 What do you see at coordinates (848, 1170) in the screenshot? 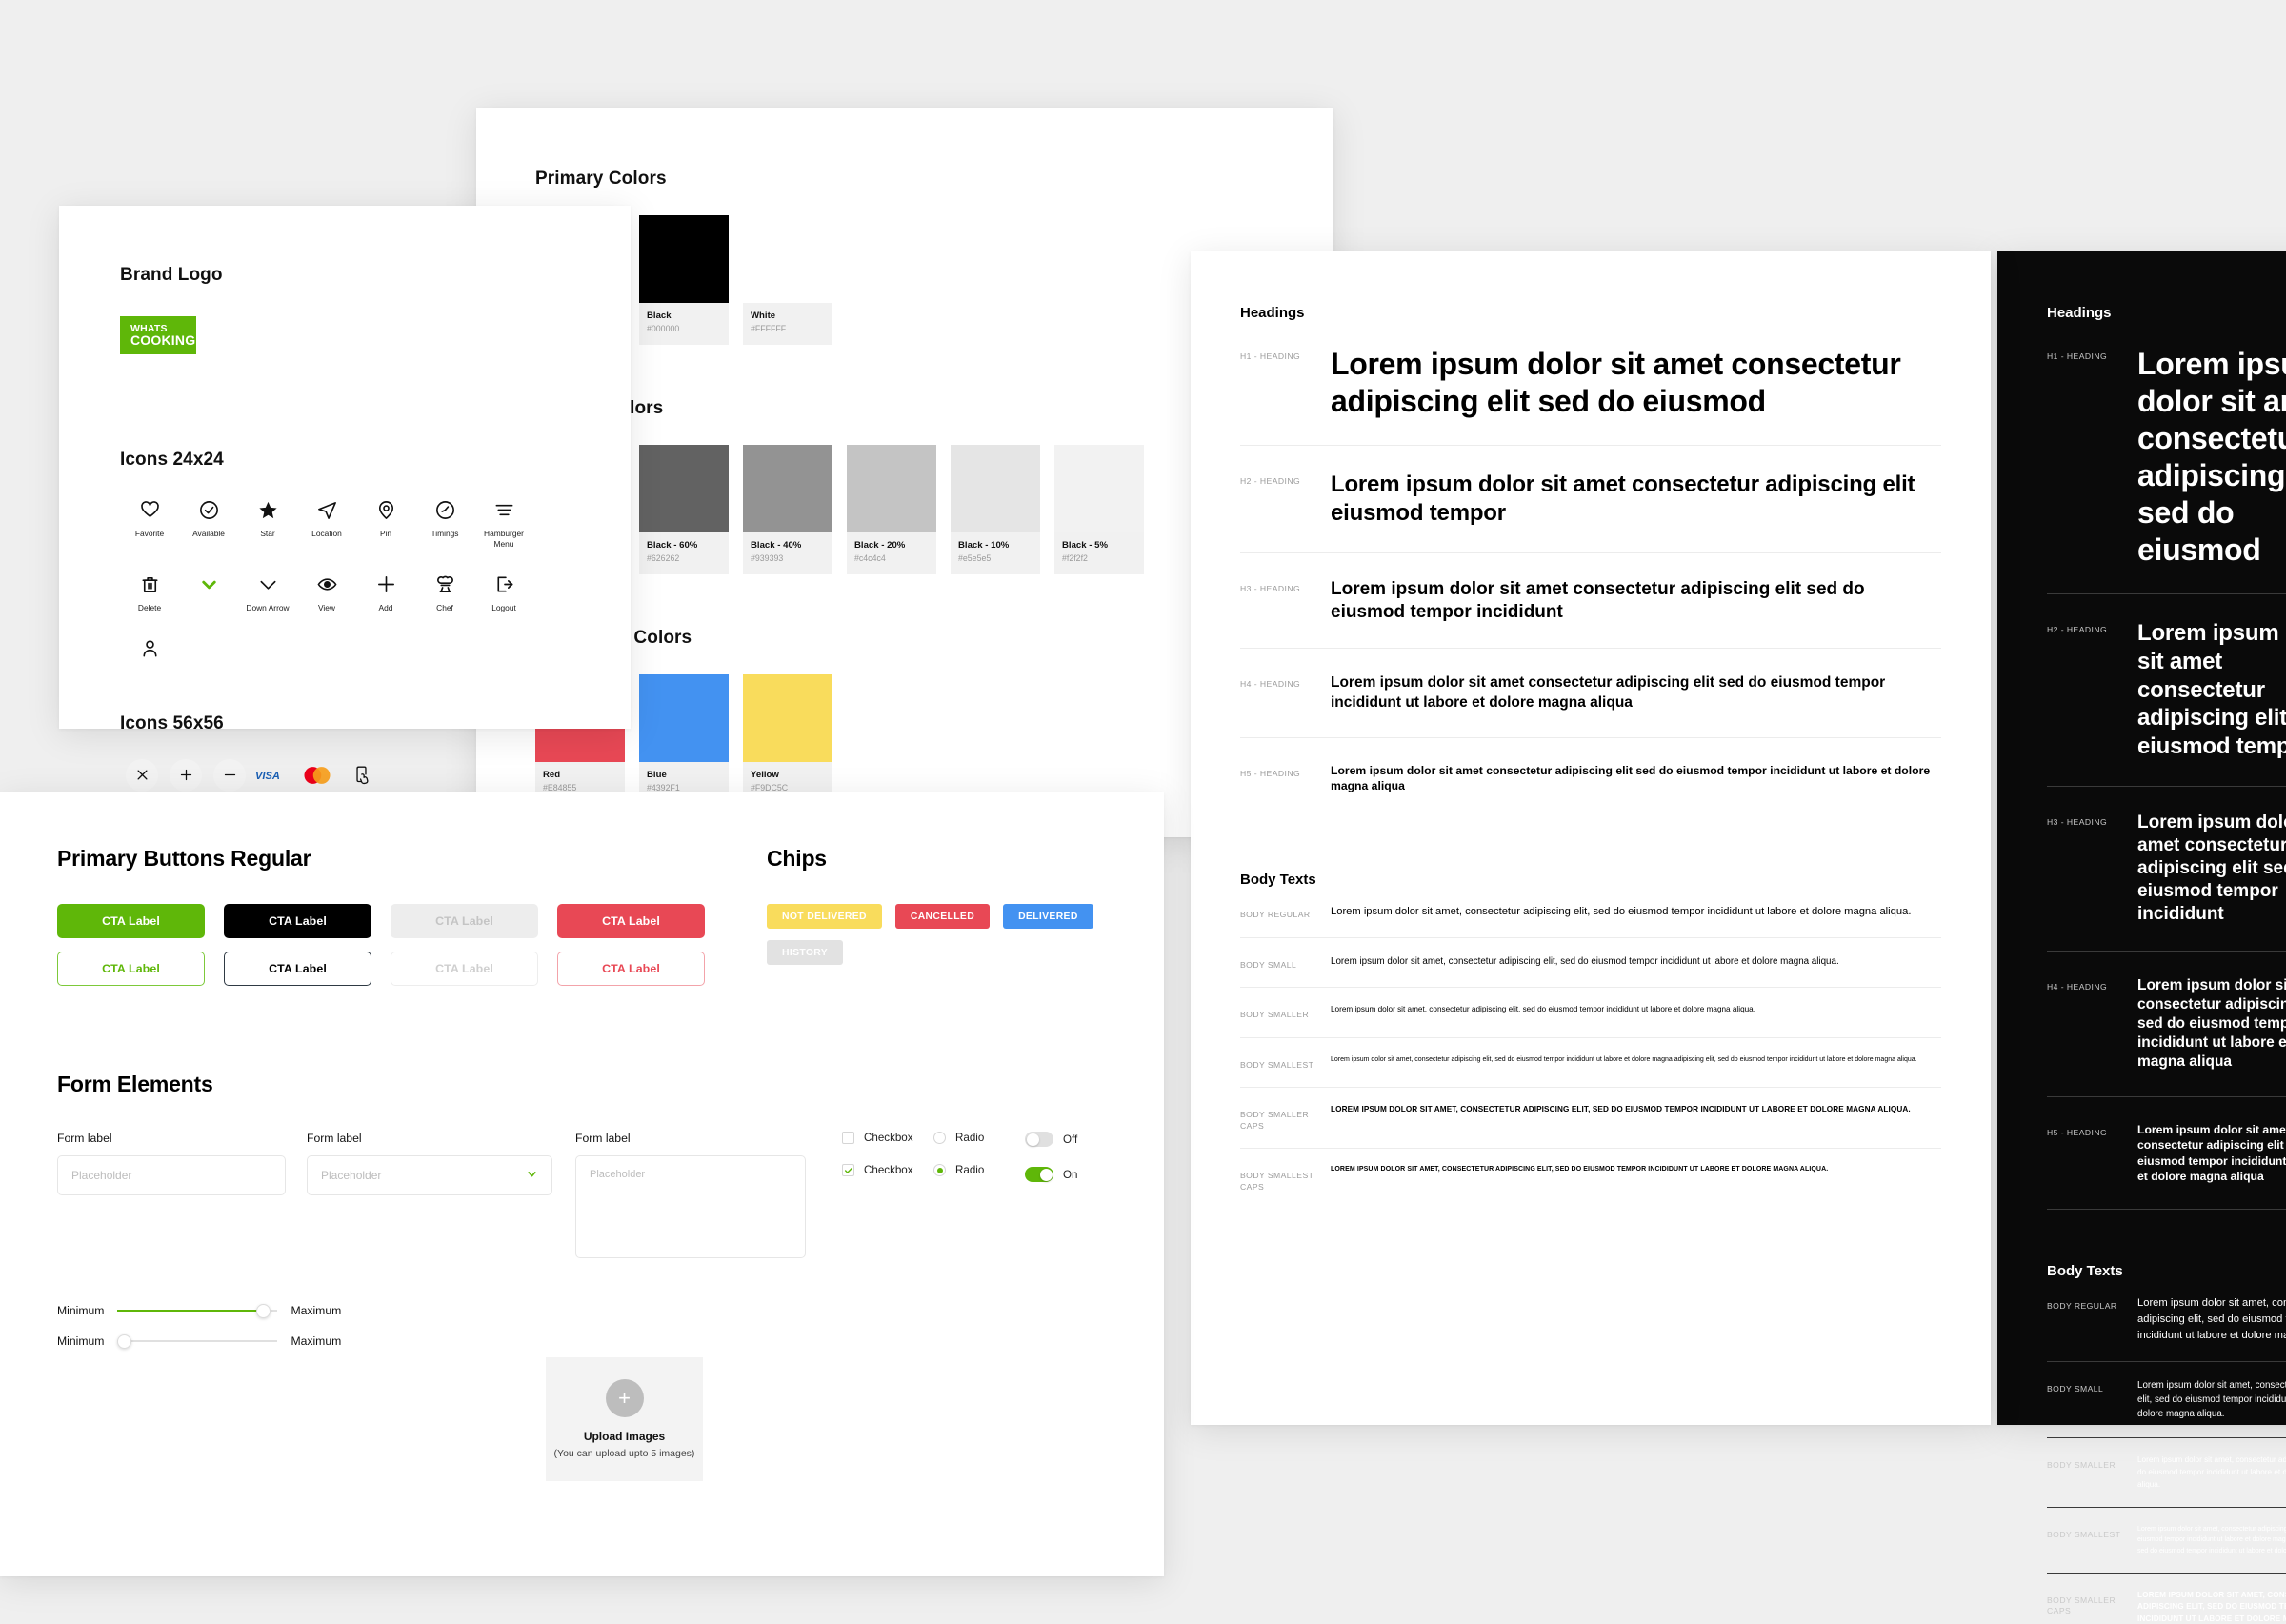
I see `checkbox-check-icon` at bounding box center [848, 1170].